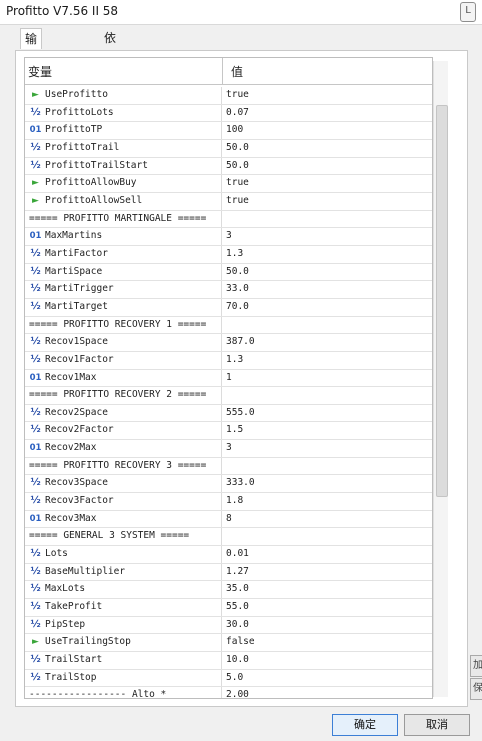 The image size is (482, 741). I want to click on table-row: ½ MartiSpace 50.0, so click(228, 272).